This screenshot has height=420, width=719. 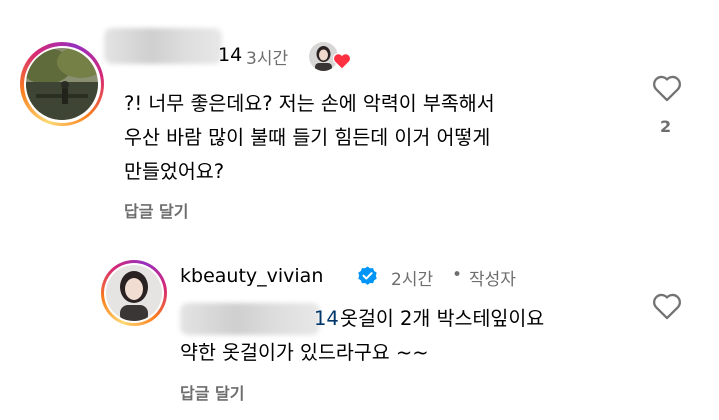 What do you see at coordinates (251, 276) in the screenshot?
I see `reply-author-username: kbeauty_vivian` at bounding box center [251, 276].